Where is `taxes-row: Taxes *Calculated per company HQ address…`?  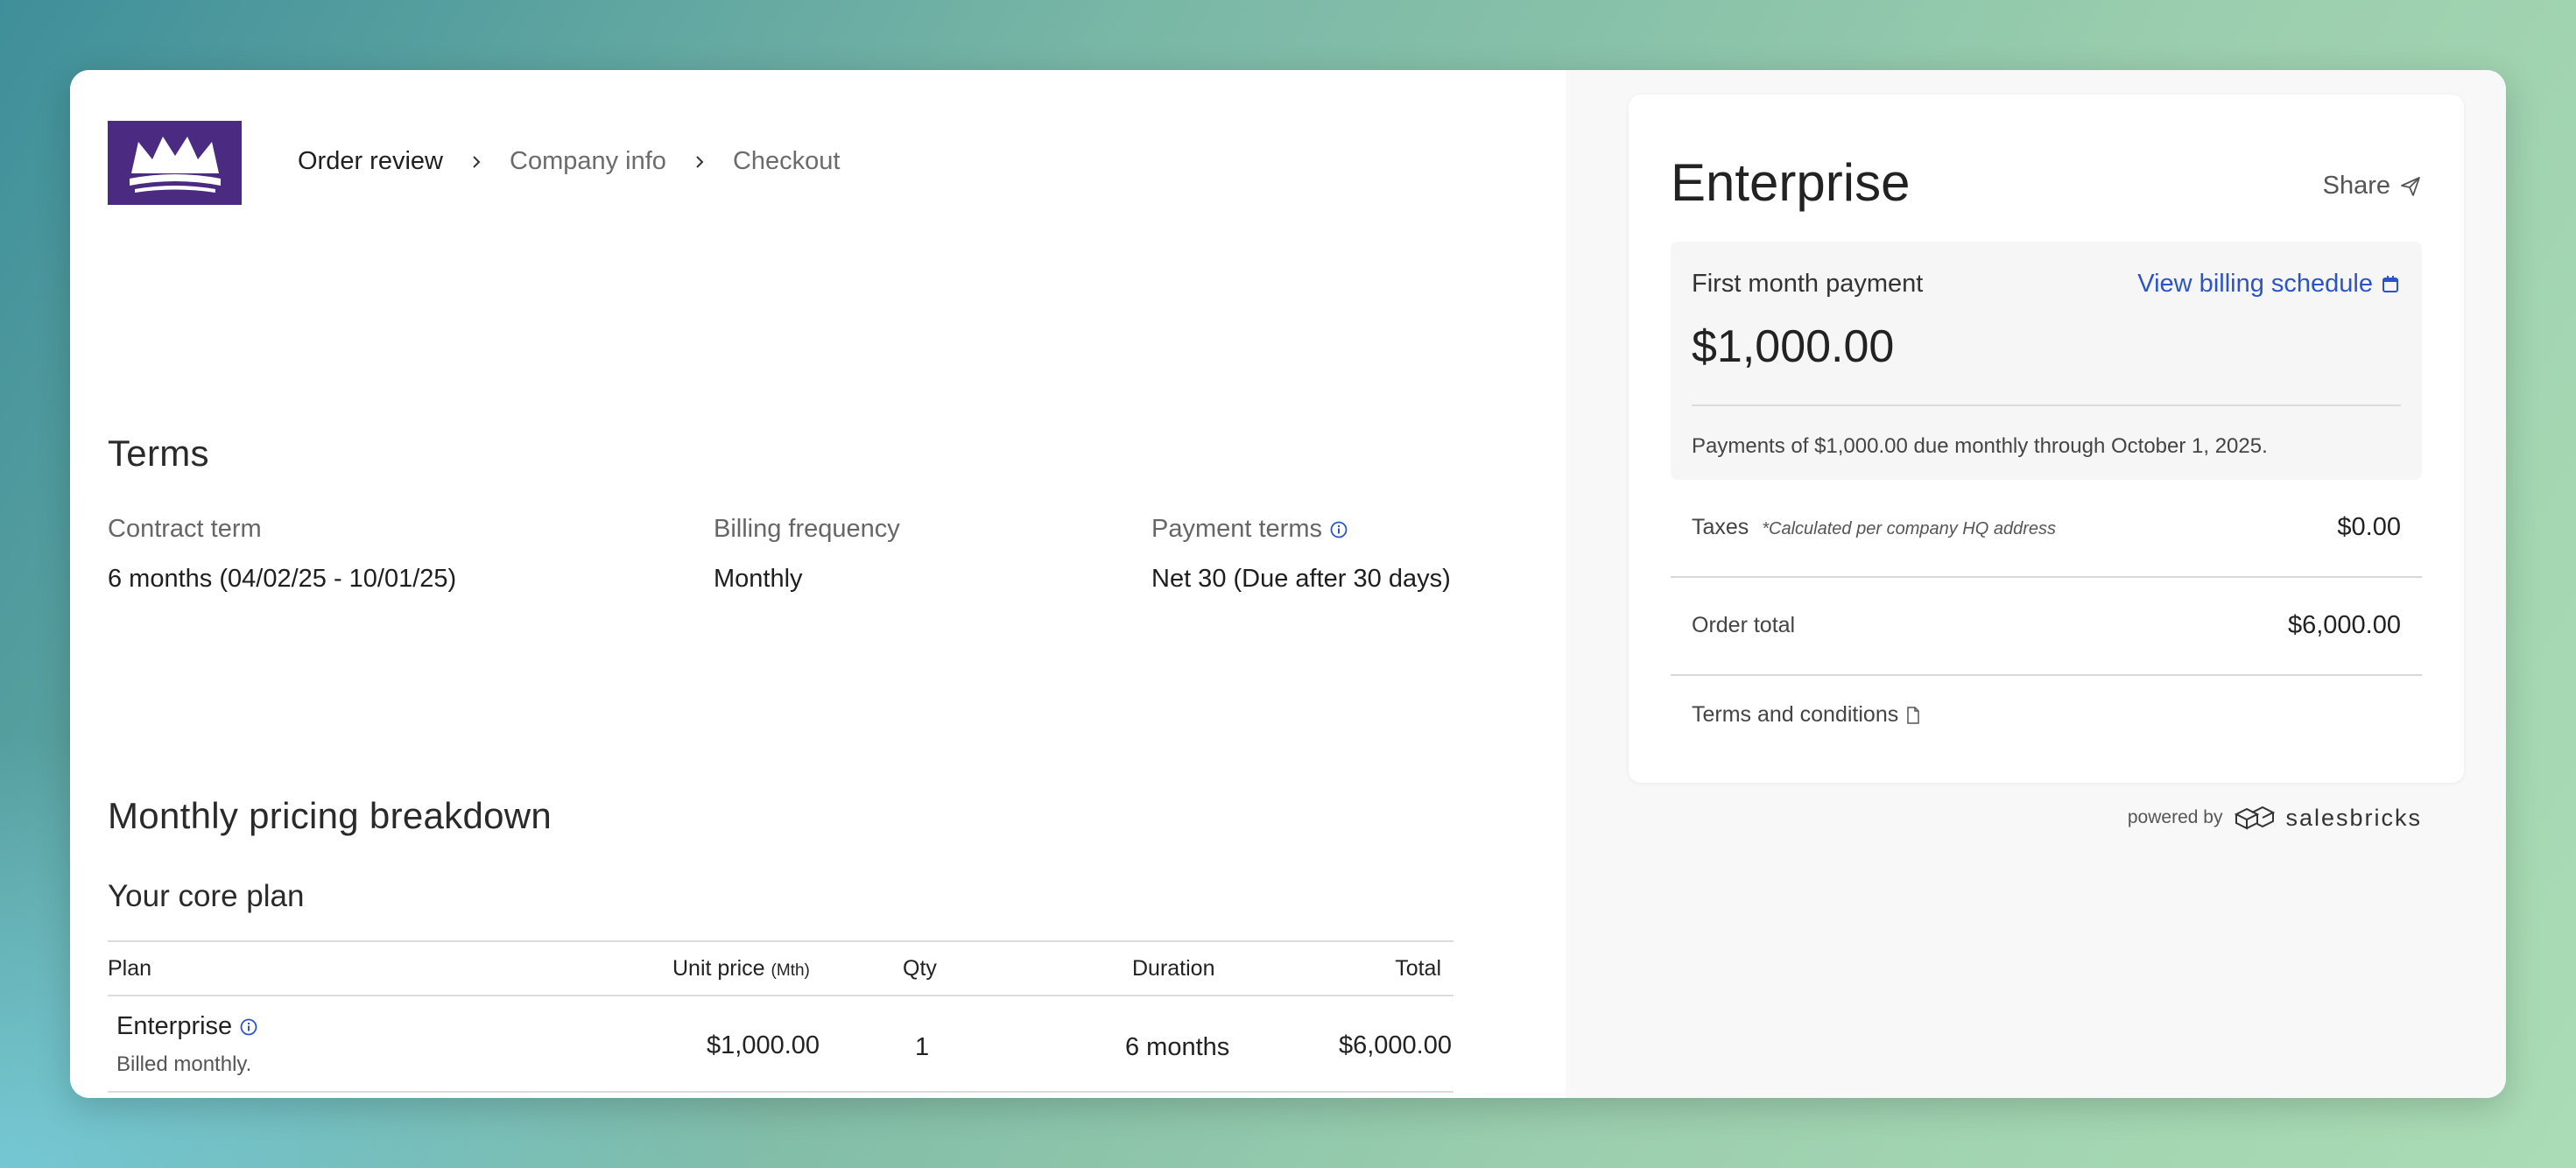 taxes-row: Taxes *Calculated per company HQ address… is located at coordinates (2046, 529).